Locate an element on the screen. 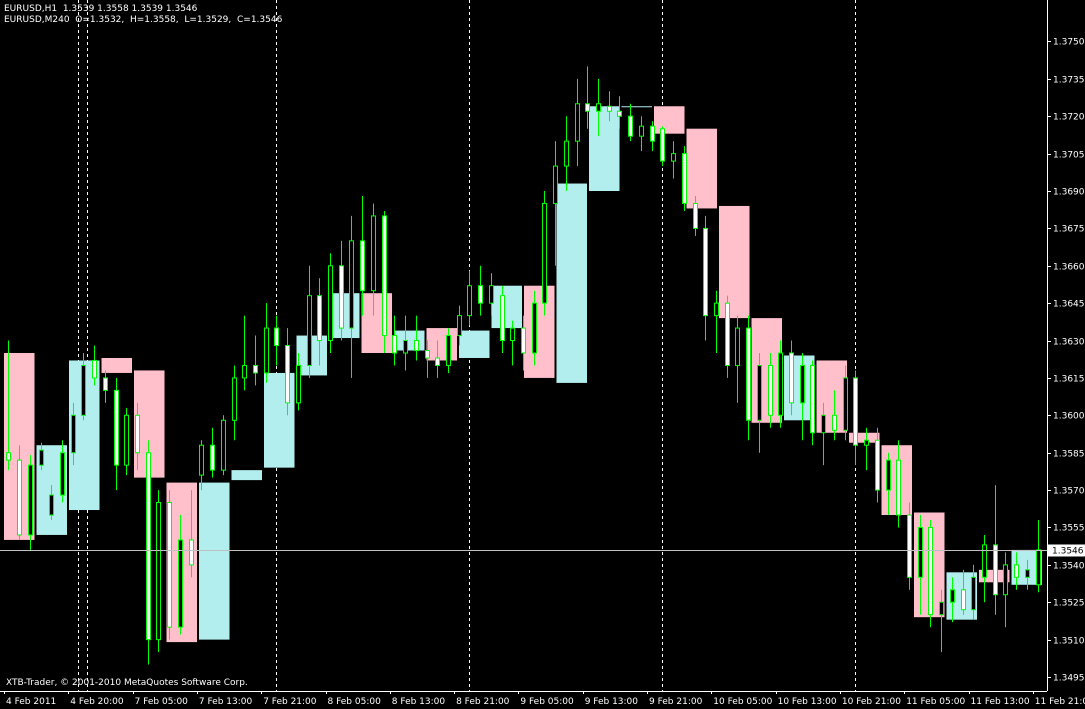  time-tick-label: 8 Feb 05:00 is located at coordinates (355, 702).